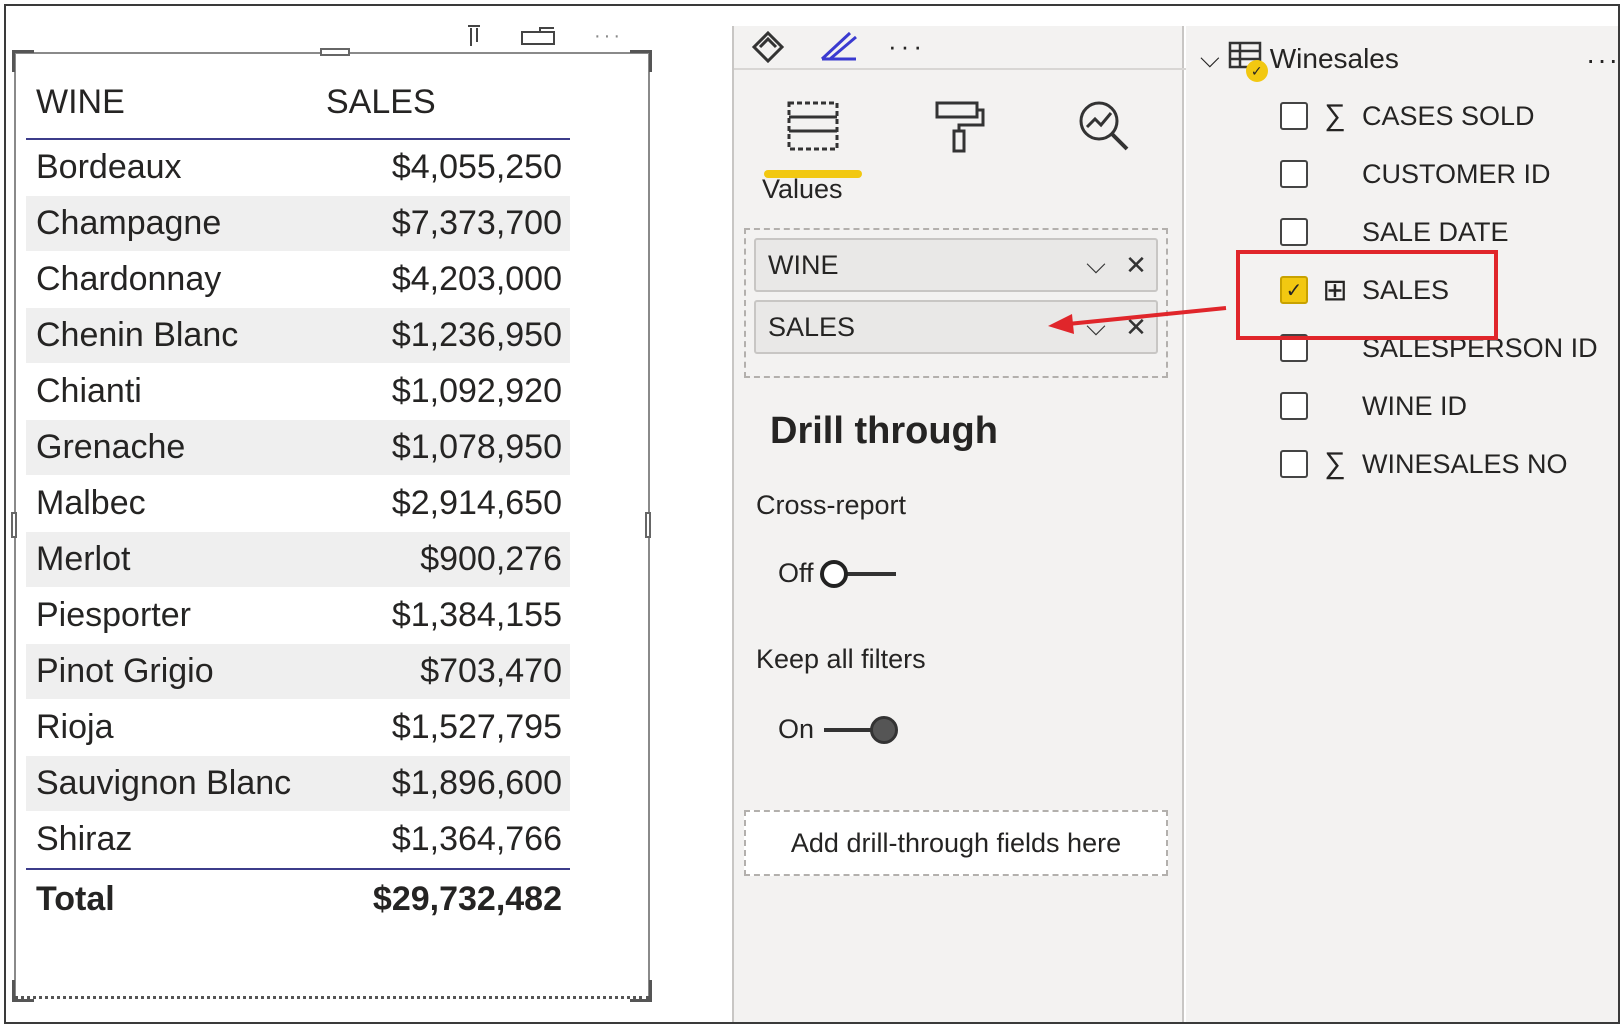 The height and width of the screenshot is (1028, 1624). What do you see at coordinates (648, 525) in the screenshot?
I see `resize-handle-right` at bounding box center [648, 525].